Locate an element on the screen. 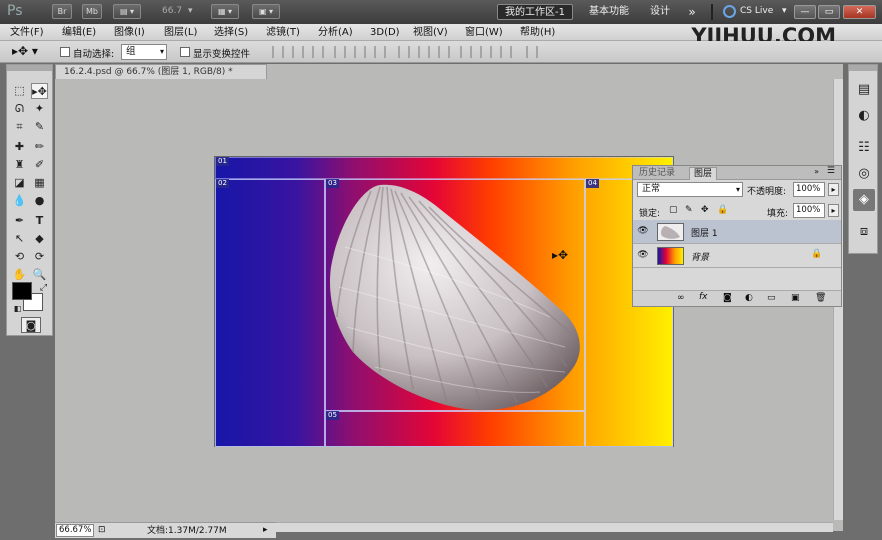  align-vertical-center-icon is located at coordinates (298, 52).